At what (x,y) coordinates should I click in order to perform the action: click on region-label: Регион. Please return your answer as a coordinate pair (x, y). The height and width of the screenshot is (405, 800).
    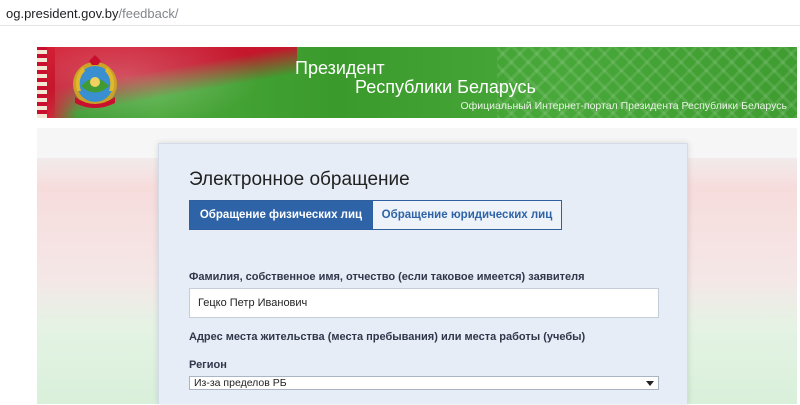
    Looking at the image, I should click on (208, 365).